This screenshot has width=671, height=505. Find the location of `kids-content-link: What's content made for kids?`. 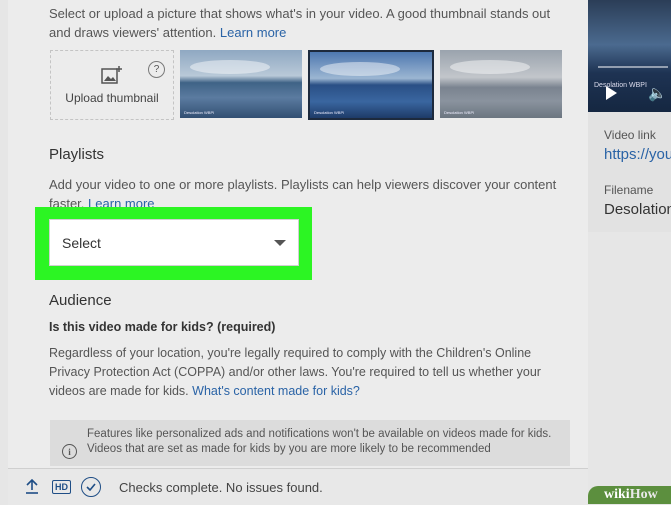

kids-content-link: What's content made for kids? is located at coordinates (276, 391).